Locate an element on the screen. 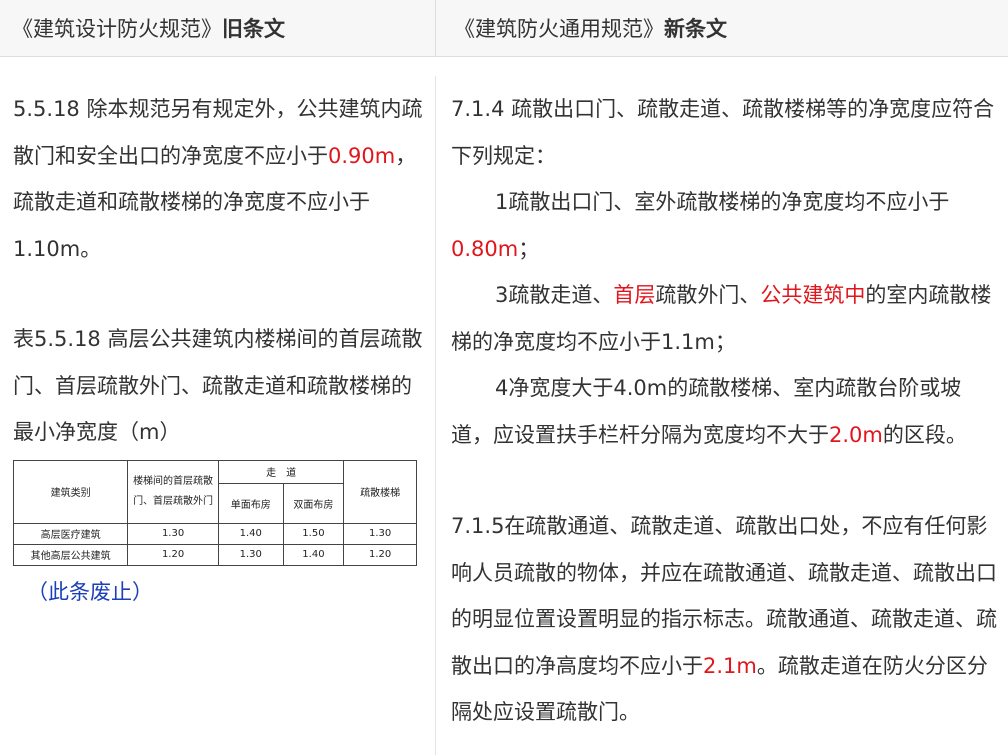 The image size is (1008, 755). old-clause-tag: 旧条文 is located at coordinates (253, 29).